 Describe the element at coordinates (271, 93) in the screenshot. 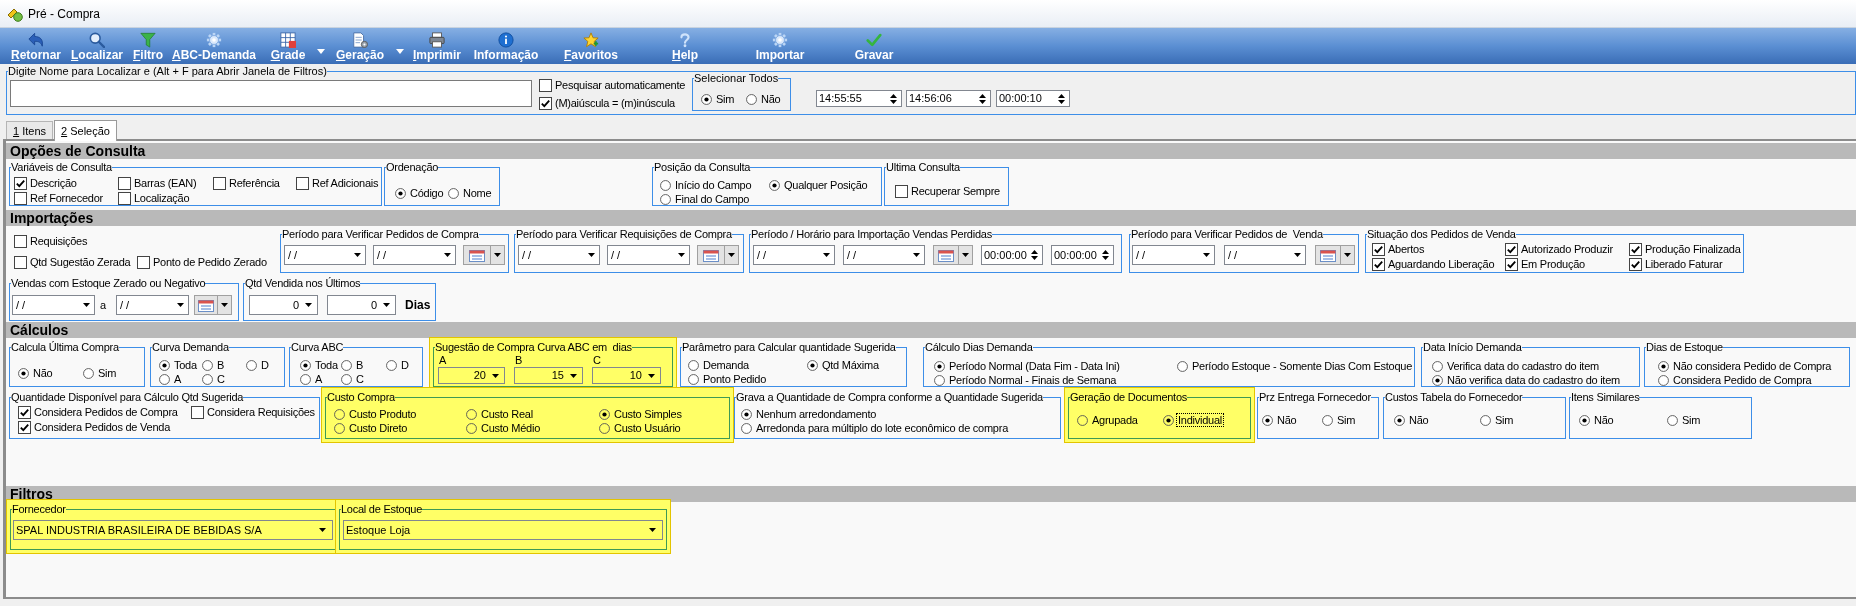

I see `search-field` at that location.